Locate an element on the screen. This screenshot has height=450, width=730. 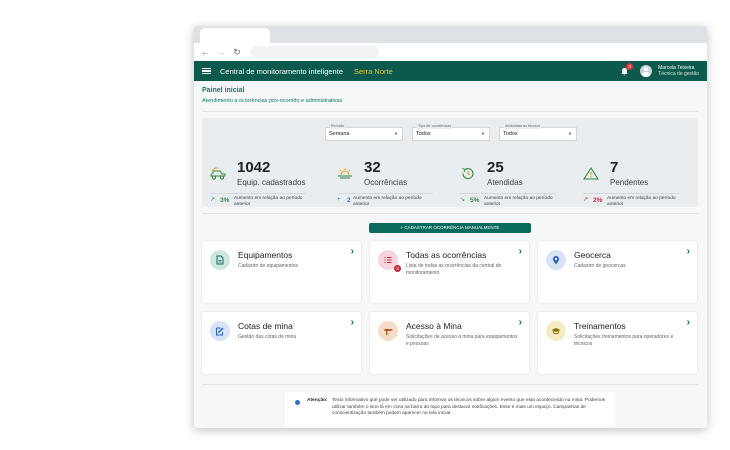
trend-value: 5% is located at coordinates (475, 200).